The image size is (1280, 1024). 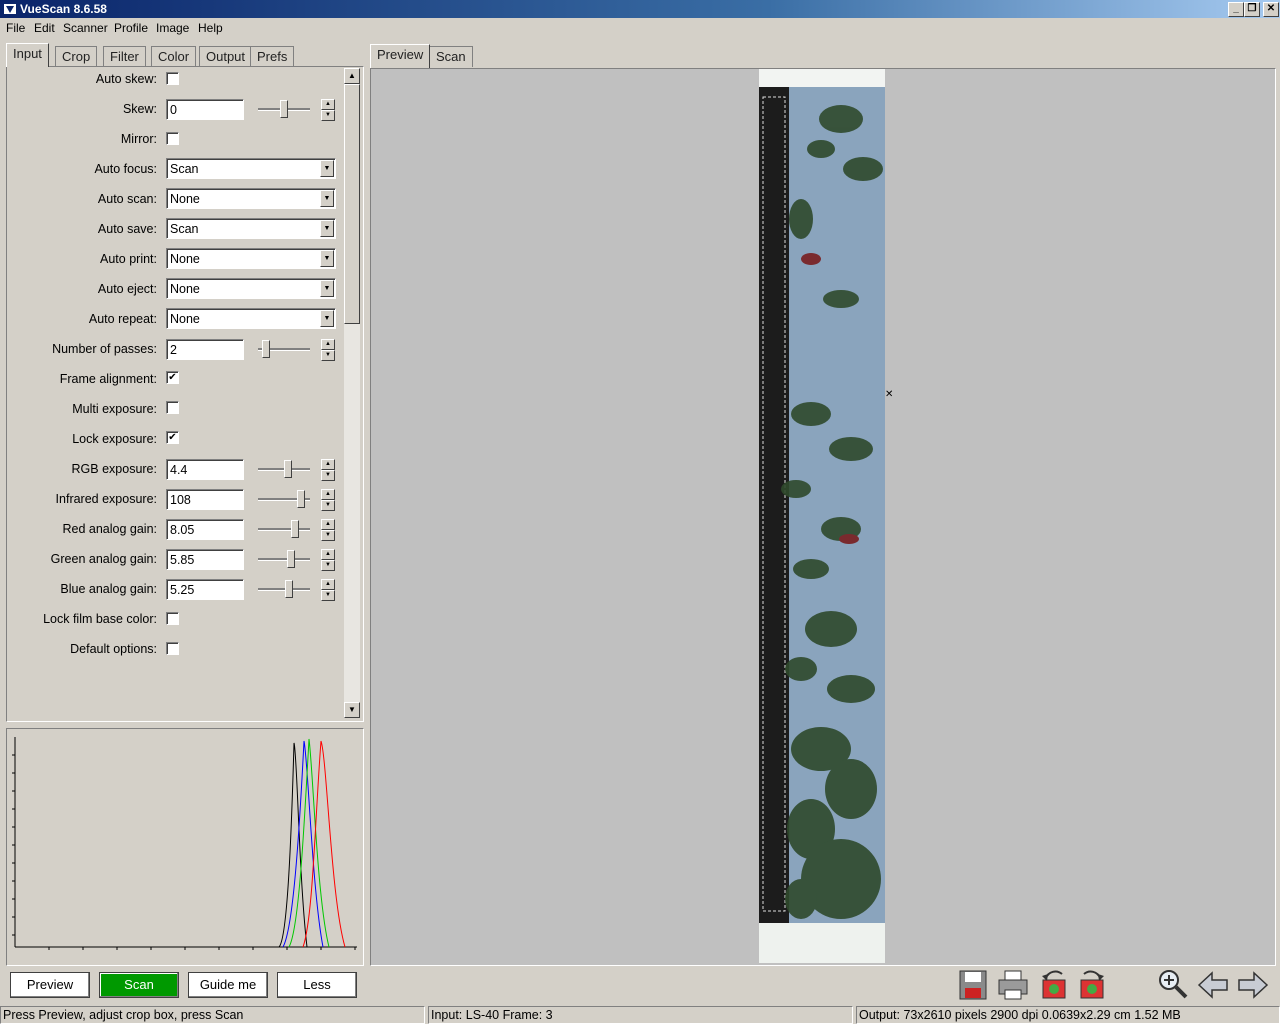 I want to click on auto-skew-checkbox, so click(x=172, y=78).